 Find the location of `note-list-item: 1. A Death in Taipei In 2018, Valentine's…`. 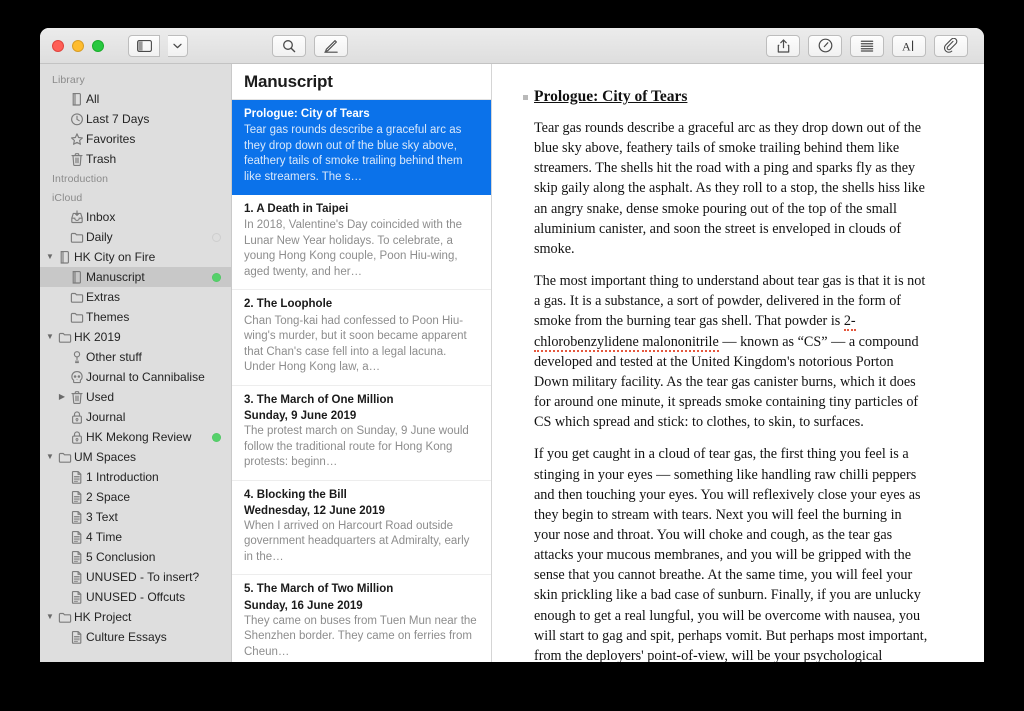

note-list-item: 1. A Death in Taipei In 2018, Valentine's… is located at coordinates (361, 243).